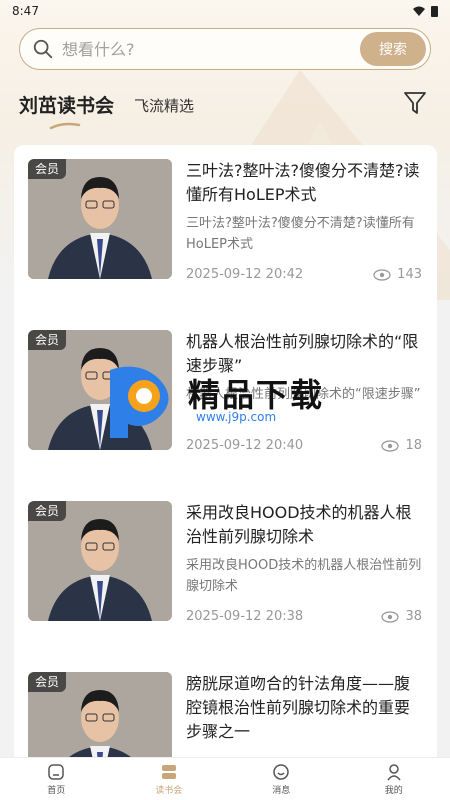 Image resolution: width=450 pixels, height=800 pixels. I want to click on tab-reading-club: 刘茁读书会, so click(67, 110).